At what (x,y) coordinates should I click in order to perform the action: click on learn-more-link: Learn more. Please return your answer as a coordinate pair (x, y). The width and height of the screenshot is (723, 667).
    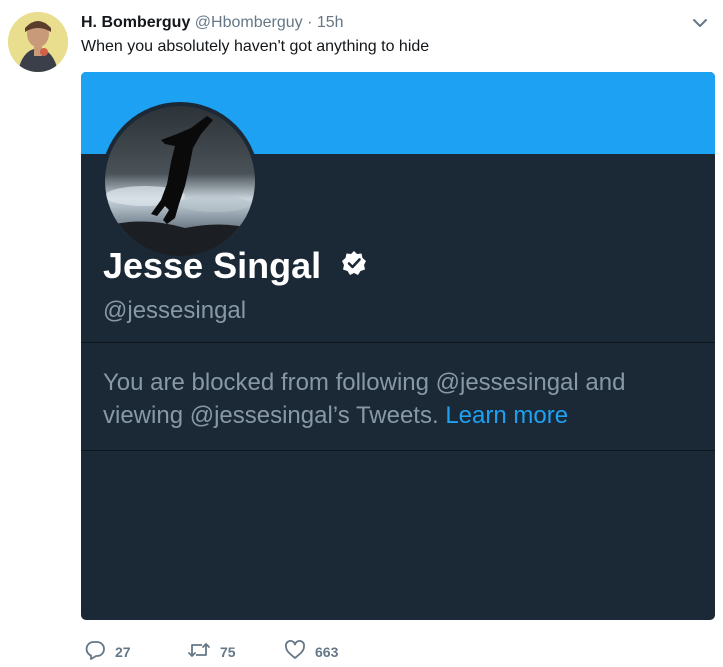
    Looking at the image, I should click on (506, 415).